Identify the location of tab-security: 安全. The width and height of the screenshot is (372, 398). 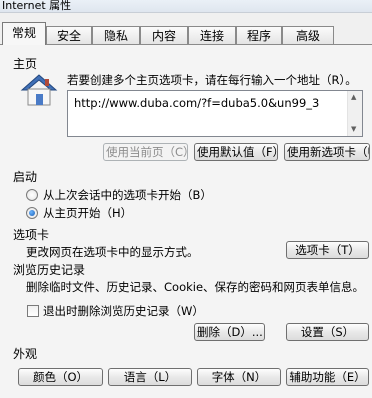
(69, 35).